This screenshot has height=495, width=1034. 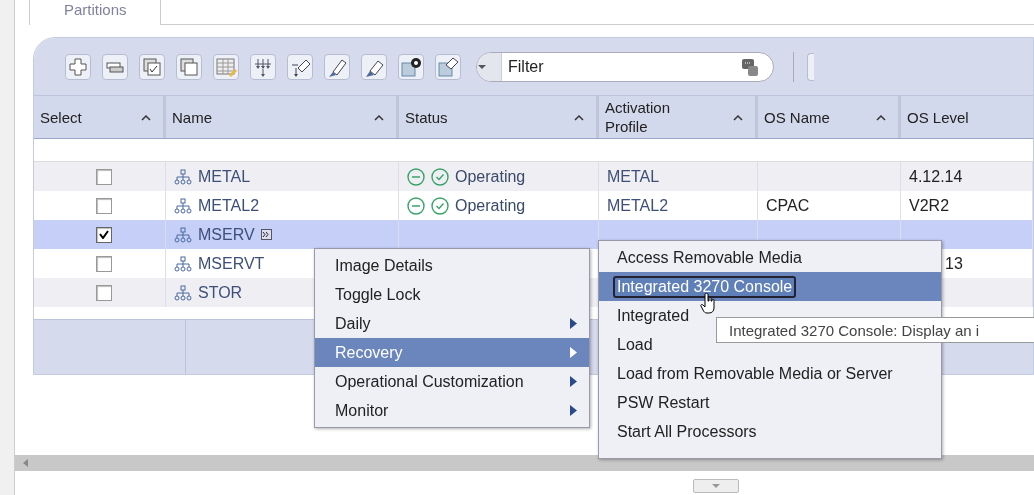 I want to click on copy-check-icon, so click(x=152, y=66).